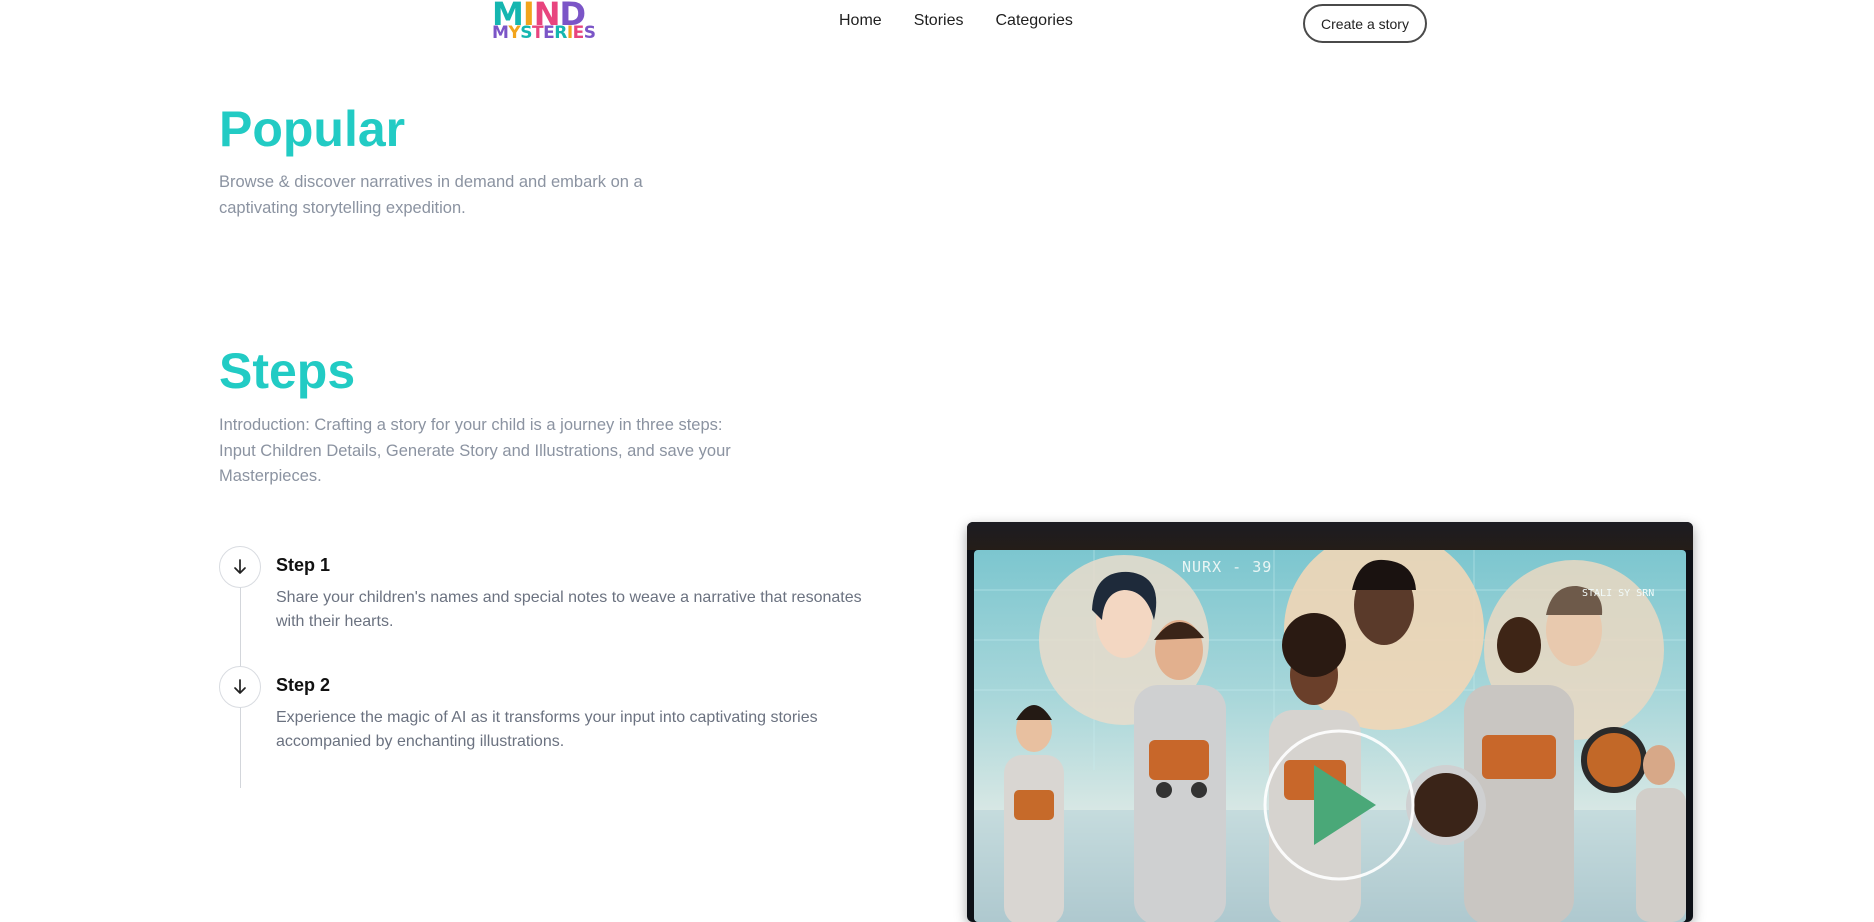 Image resolution: width=1874 pixels, height=922 pixels. What do you see at coordinates (1033, 21) in the screenshot?
I see `nav-categories: Categories` at bounding box center [1033, 21].